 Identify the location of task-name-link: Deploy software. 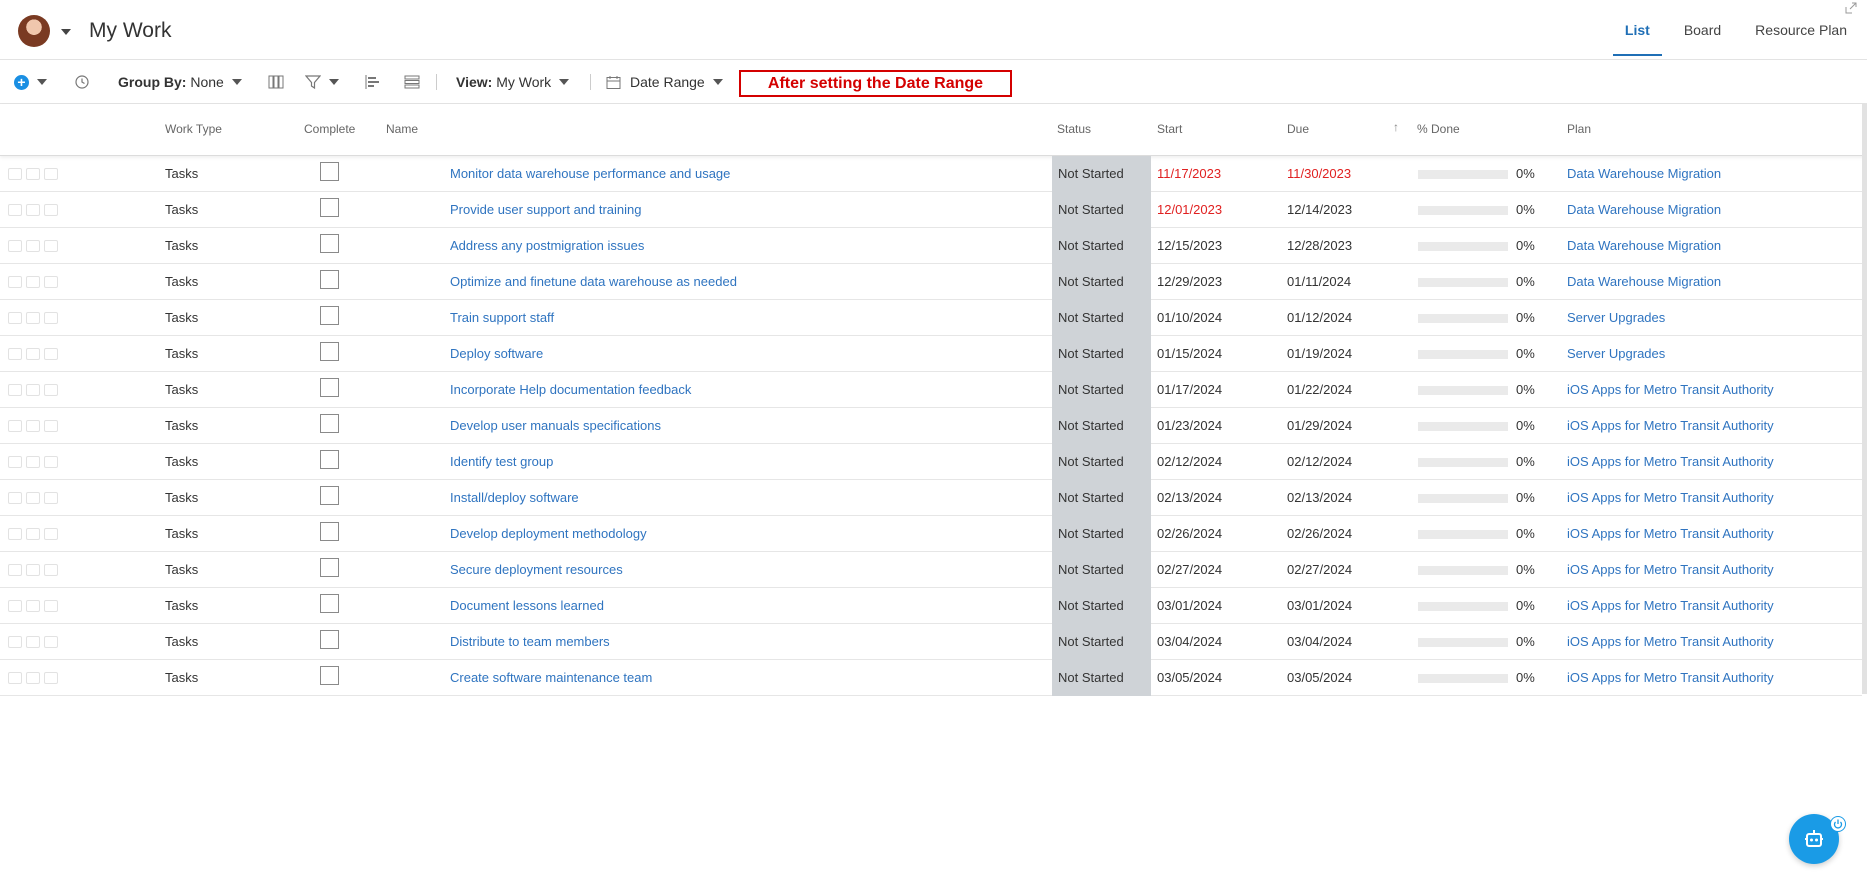
(496, 354).